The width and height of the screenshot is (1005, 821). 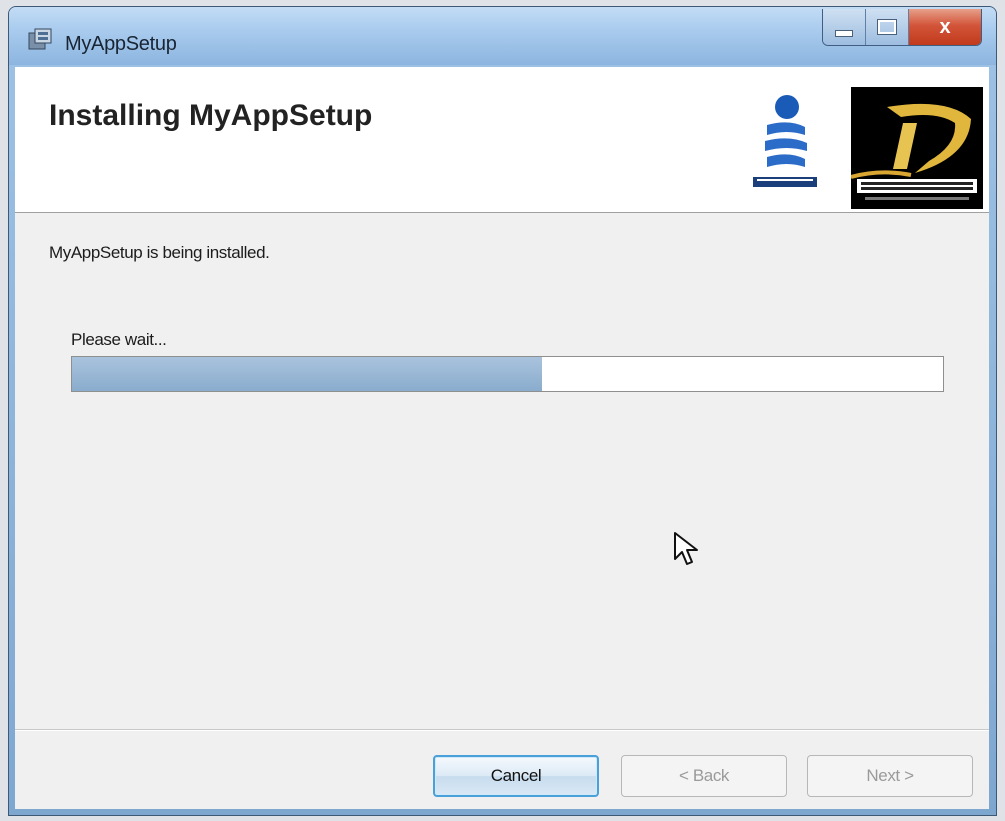 I want to click on install-progress-bar, so click(x=507, y=374).